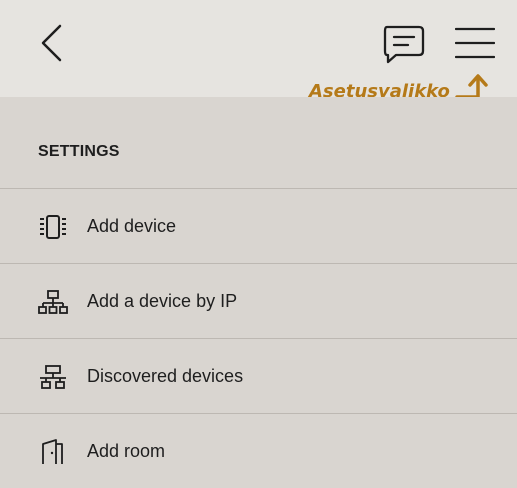 Image resolution: width=517 pixels, height=488 pixels. I want to click on settings-heading: SETTINGS, so click(79, 151).